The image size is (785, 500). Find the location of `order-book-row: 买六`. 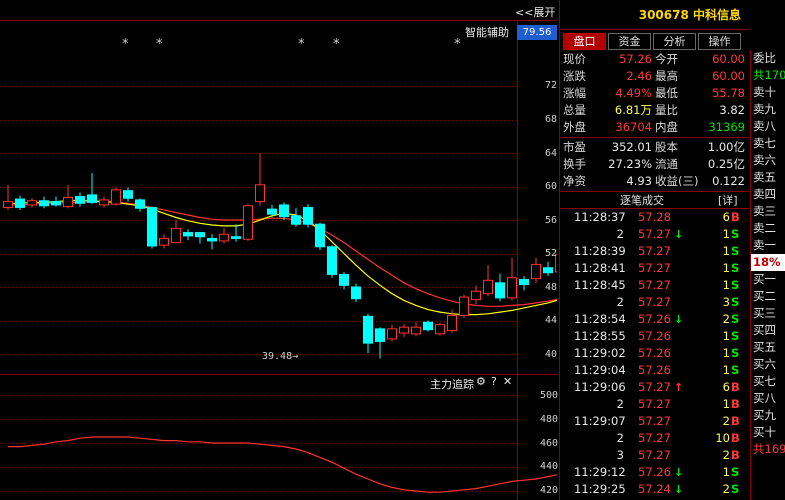

order-book-row: 买六 is located at coordinates (768, 364).